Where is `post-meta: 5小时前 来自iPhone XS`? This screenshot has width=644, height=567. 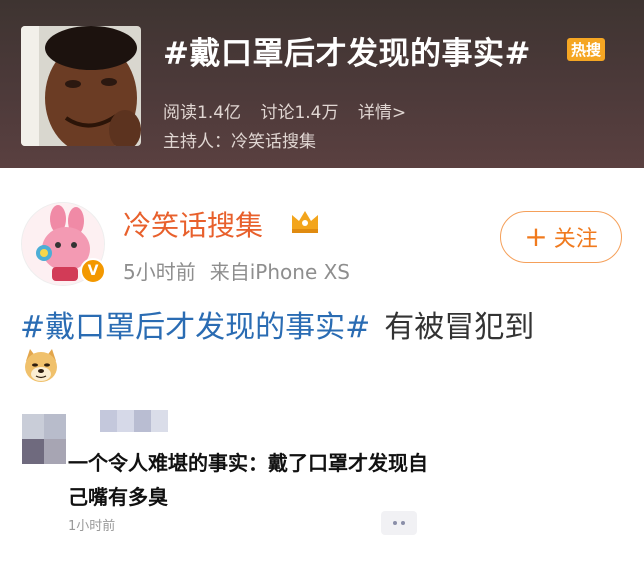
post-meta: 5小时前 来自iPhone XS is located at coordinates (236, 270).